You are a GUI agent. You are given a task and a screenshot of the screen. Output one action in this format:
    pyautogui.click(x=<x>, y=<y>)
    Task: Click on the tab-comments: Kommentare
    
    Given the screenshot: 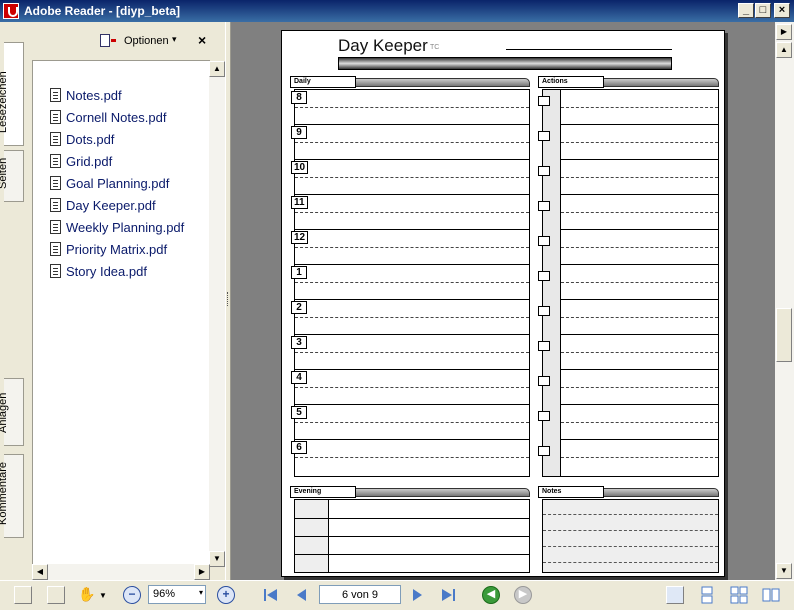 What is the action you would take?
    pyautogui.click(x=12, y=496)
    